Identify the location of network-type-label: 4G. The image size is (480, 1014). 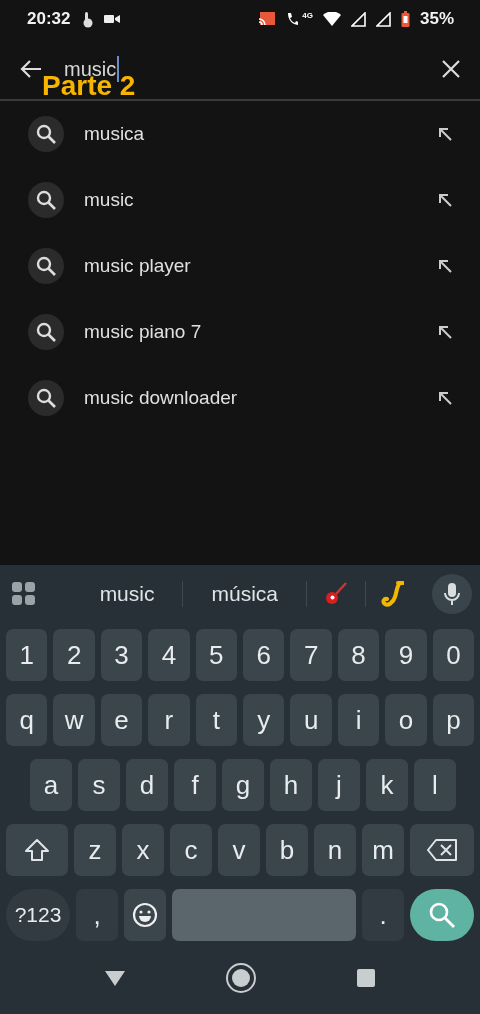
(307, 15).